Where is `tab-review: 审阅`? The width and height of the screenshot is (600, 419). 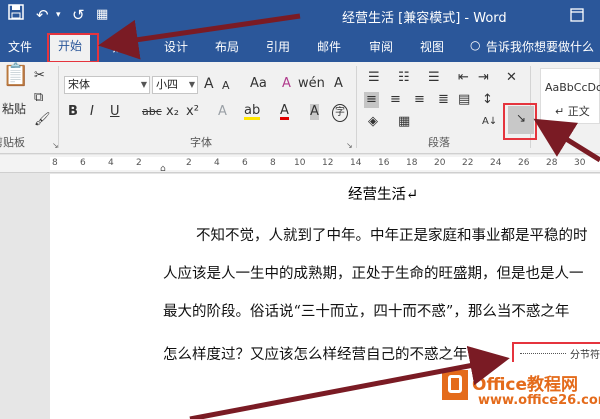 tab-review: 审阅 is located at coordinates (381, 46).